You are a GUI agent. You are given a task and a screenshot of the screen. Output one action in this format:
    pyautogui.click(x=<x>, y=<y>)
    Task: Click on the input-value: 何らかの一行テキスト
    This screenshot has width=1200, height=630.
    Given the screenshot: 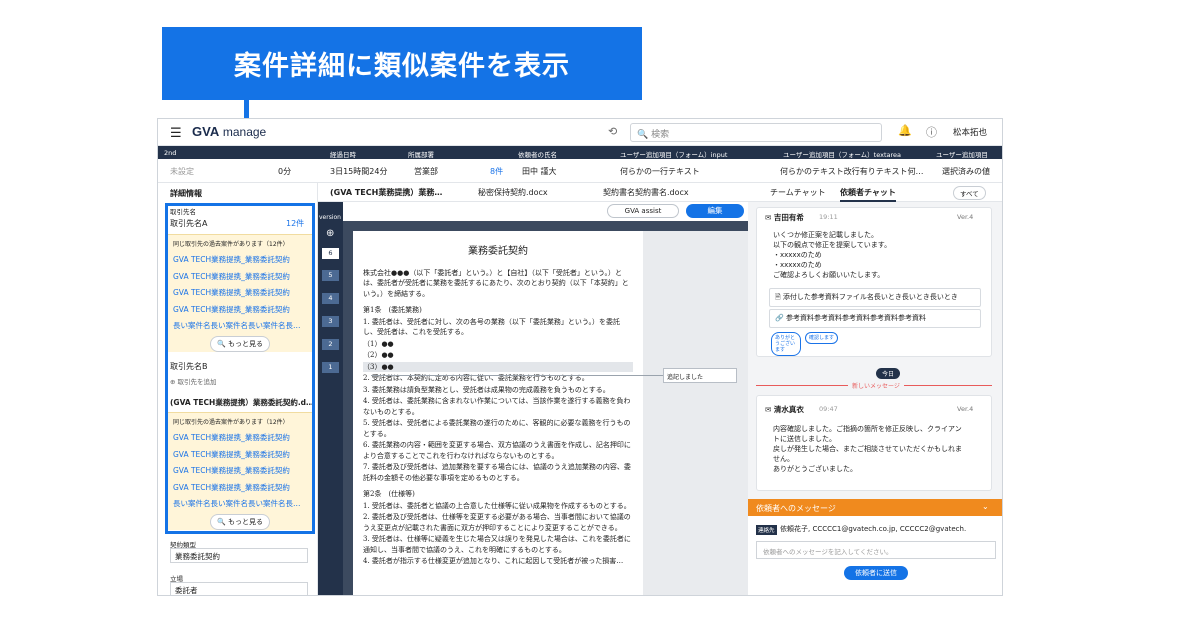 What is the action you would take?
    pyautogui.click(x=660, y=171)
    